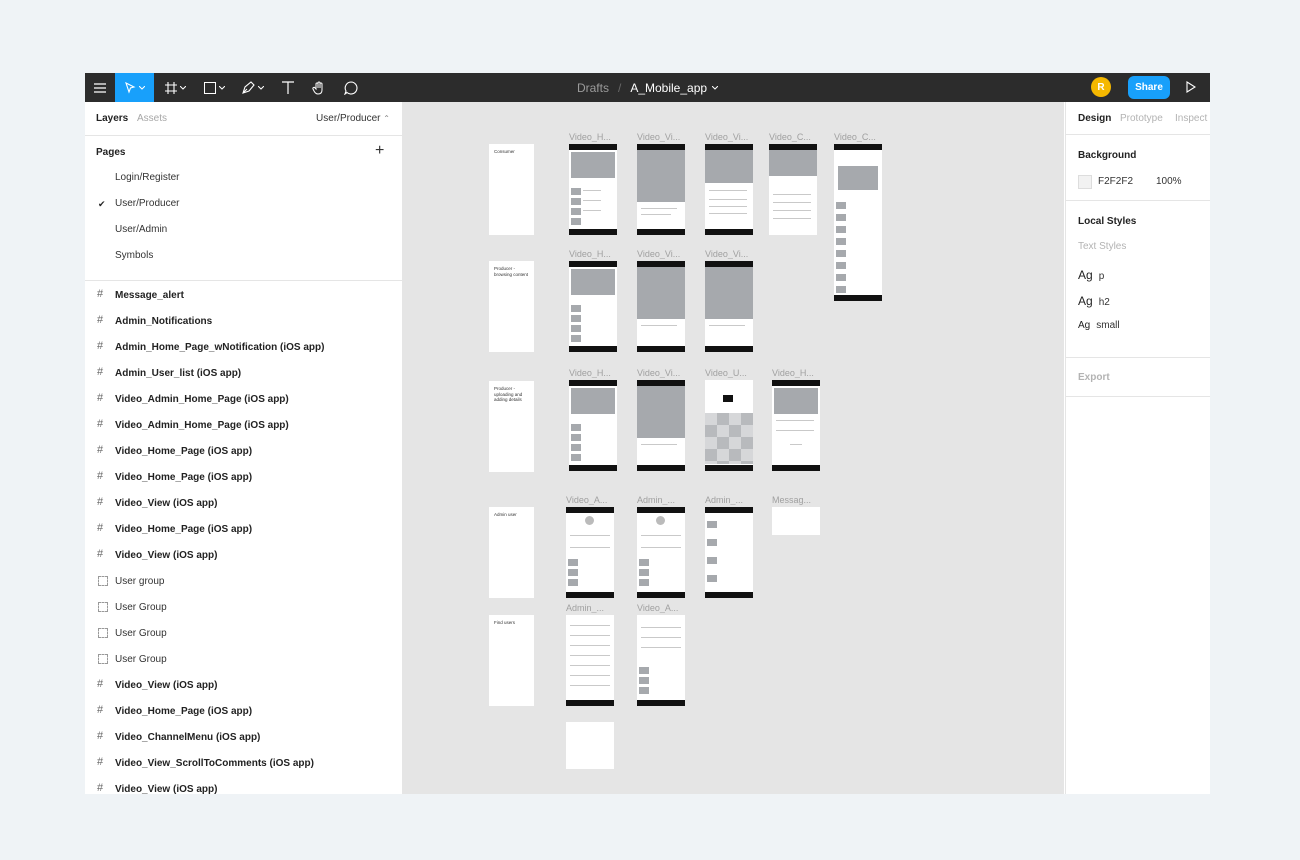 The width and height of the screenshot is (1300, 860). What do you see at coordinates (243, 763) in the screenshot?
I see `layer-row: # Video_View_ScrollToComments (iOS app)` at bounding box center [243, 763].